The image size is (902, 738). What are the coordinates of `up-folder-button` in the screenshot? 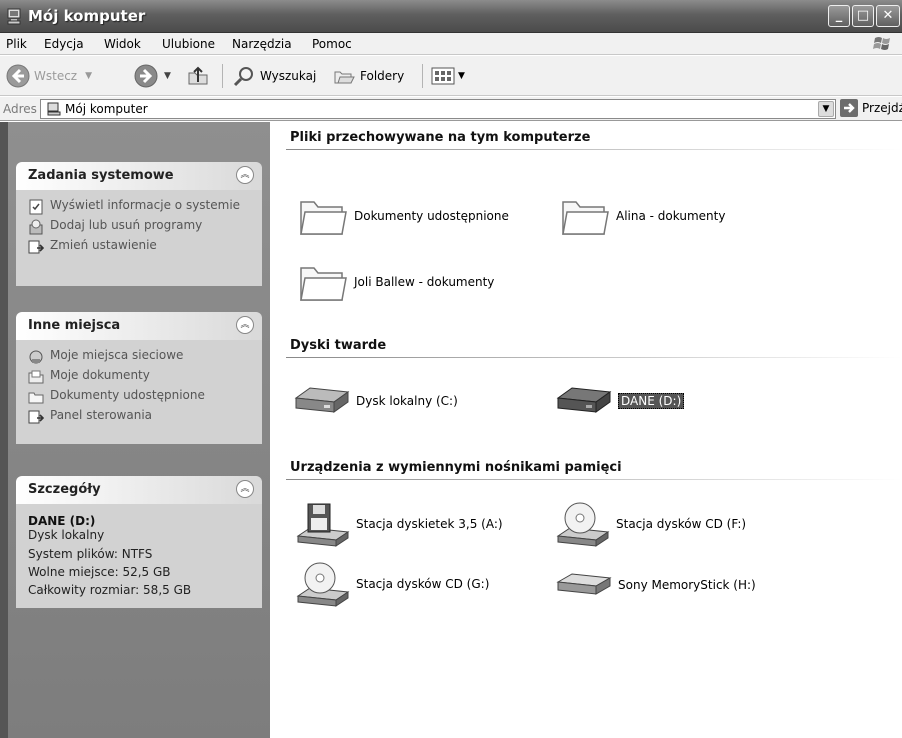 It's located at (198, 76).